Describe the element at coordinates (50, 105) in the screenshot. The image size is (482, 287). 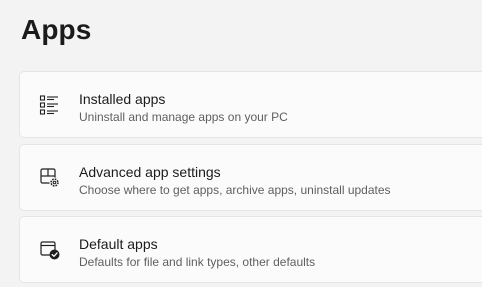
I see `list-icon` at that location.